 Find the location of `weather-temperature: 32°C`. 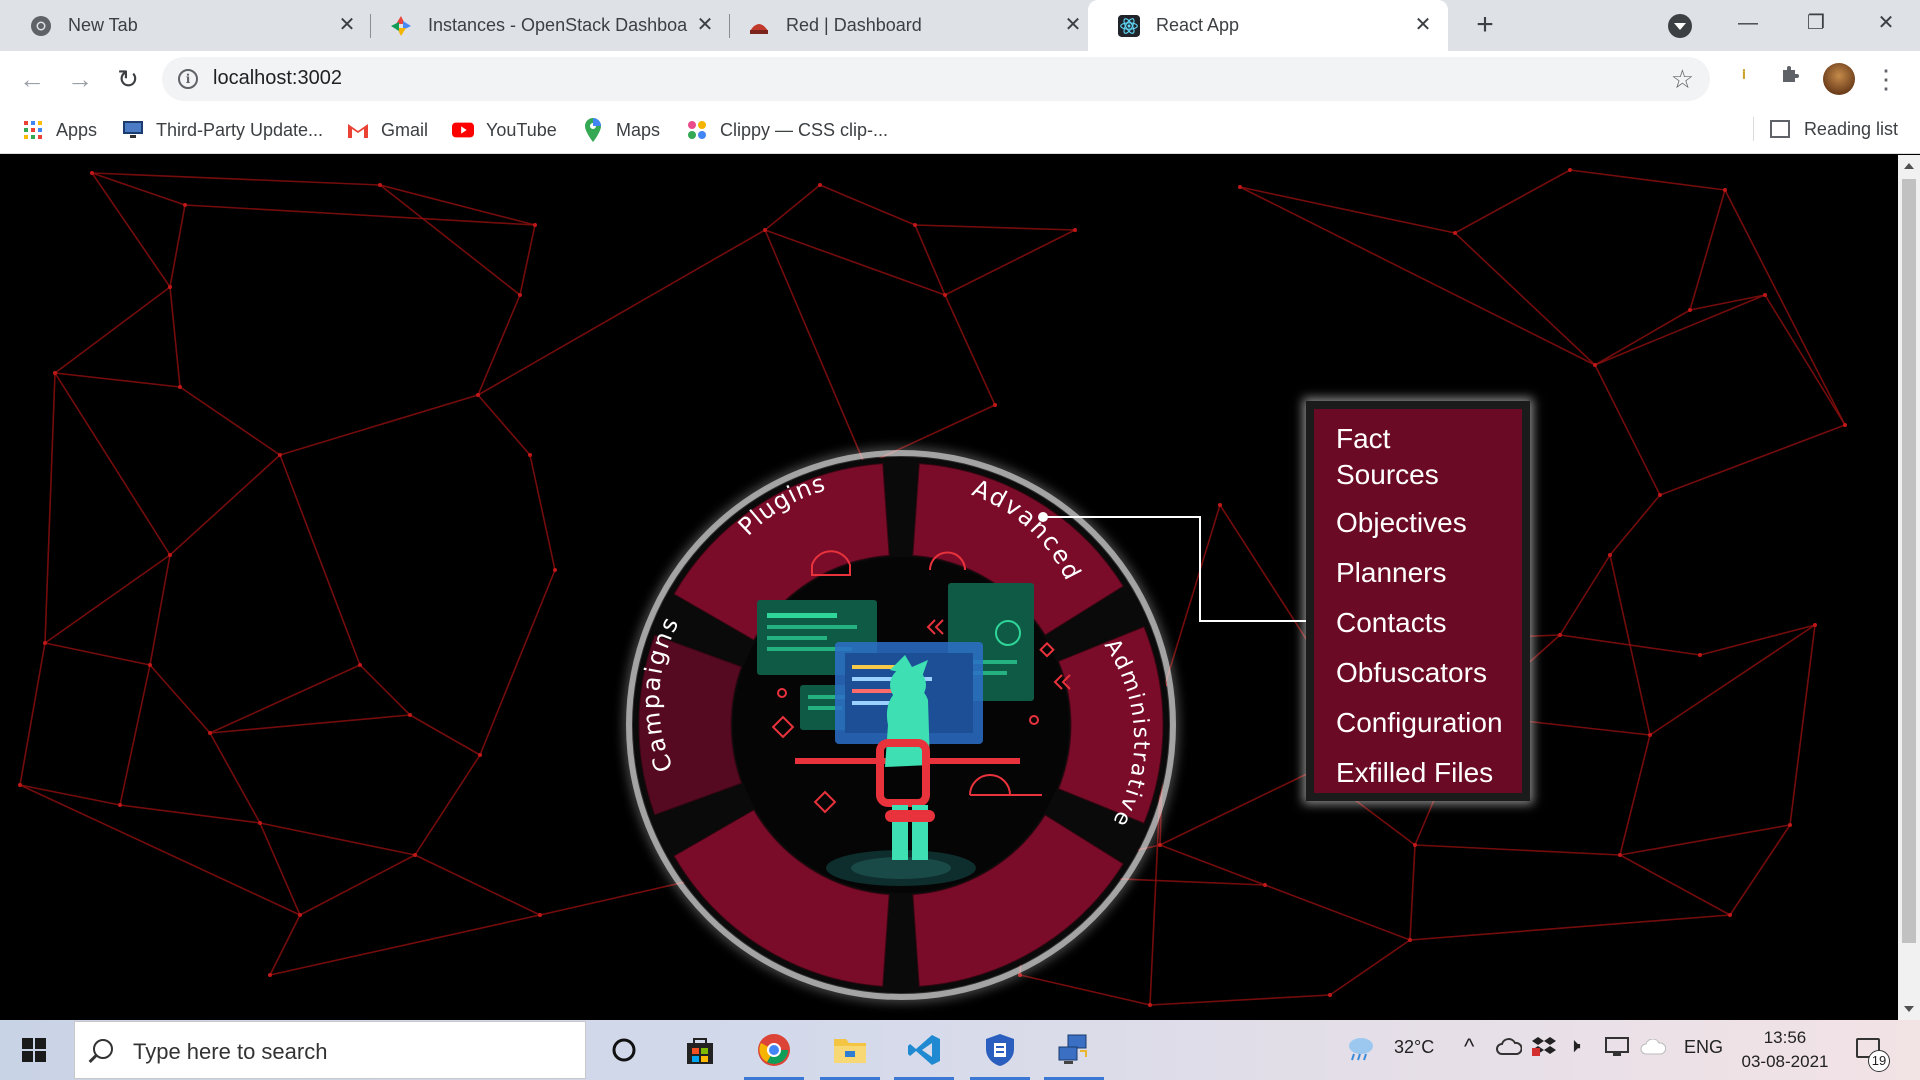

weather-temperature: 32°C is located at coordinates (1414, 1047).